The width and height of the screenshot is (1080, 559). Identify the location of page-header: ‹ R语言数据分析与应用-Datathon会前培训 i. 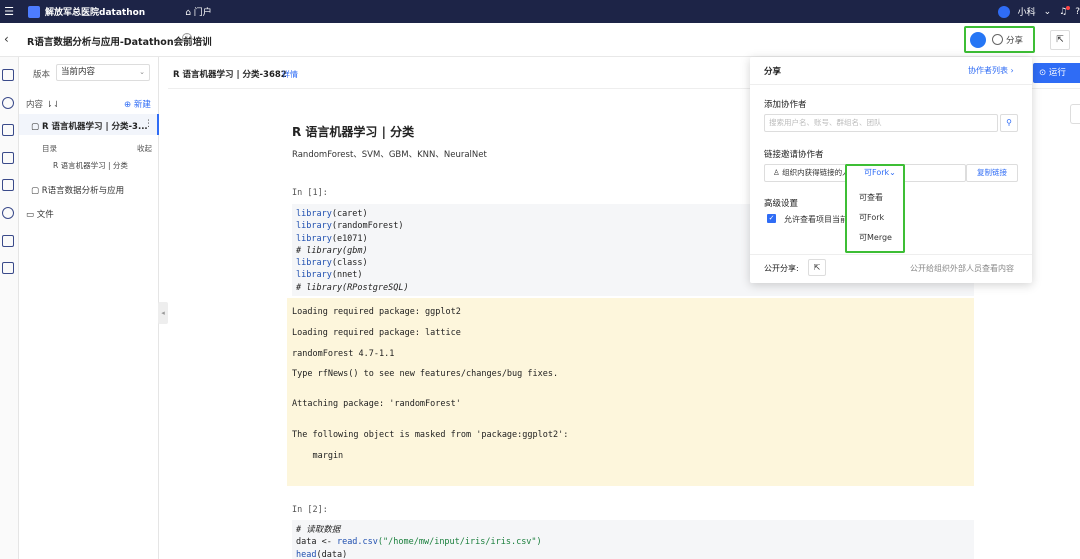
(540, 40).